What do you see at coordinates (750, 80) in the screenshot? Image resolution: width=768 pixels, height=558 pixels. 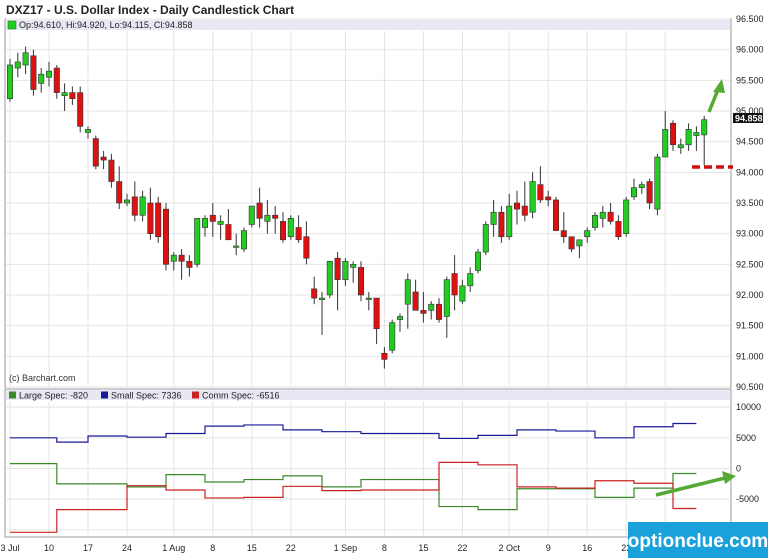 I see `price-tick-label: 95.500` at bounding box center [750, 80].